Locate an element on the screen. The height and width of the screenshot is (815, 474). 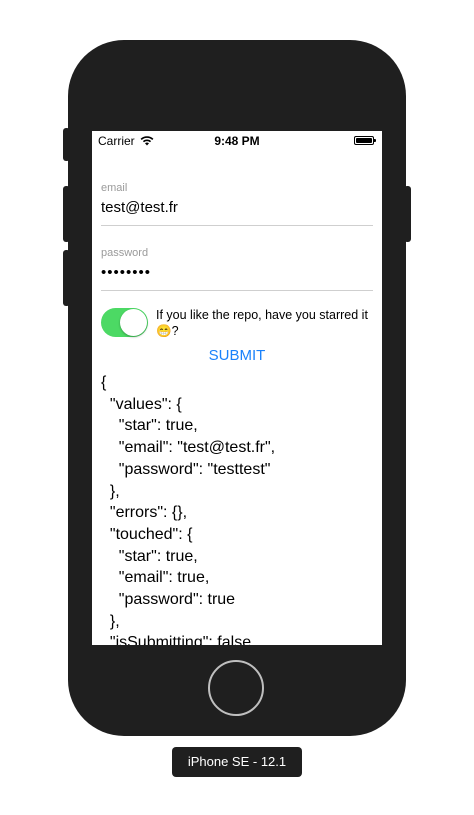
submit-button: SUBMIT is located at coordinates (237, 355).